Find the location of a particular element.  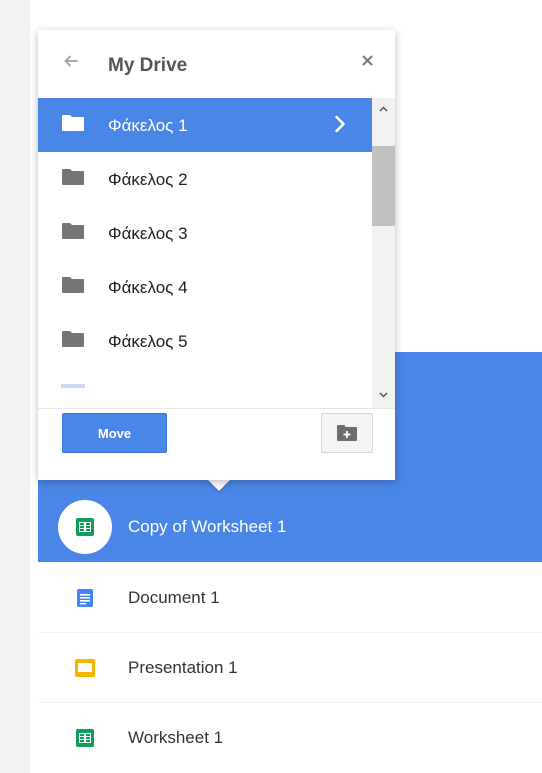

file-label: Document 1 is located at coordinates (174, 597).